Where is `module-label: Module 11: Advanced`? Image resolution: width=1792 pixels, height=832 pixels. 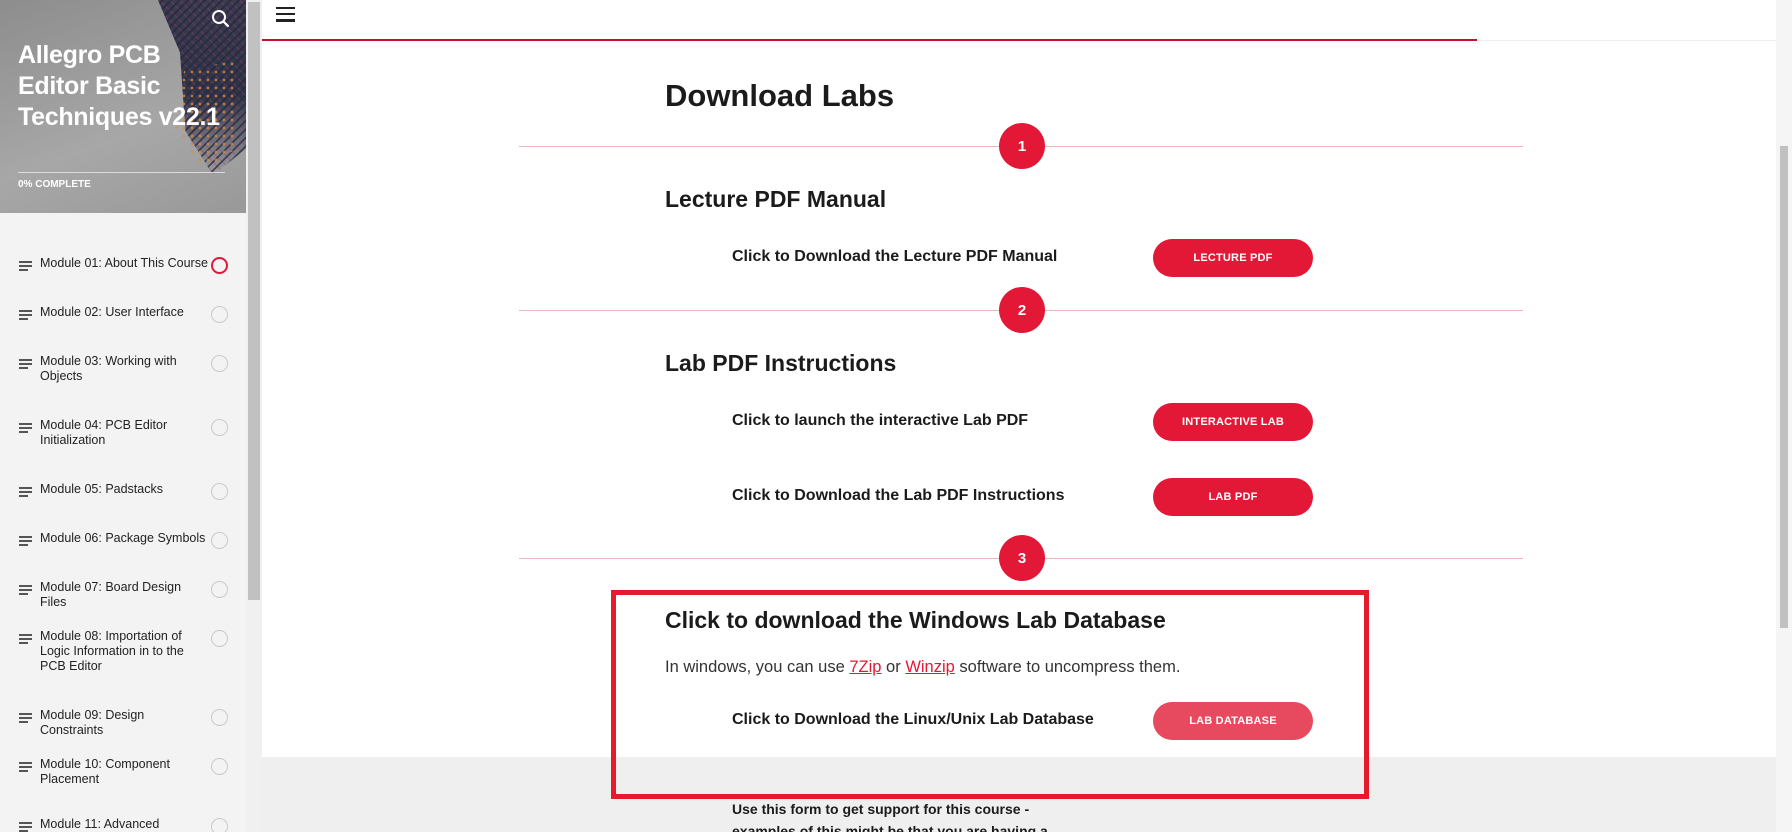
module-label: Module 11: Advanced is located at coordinates (100, 824).